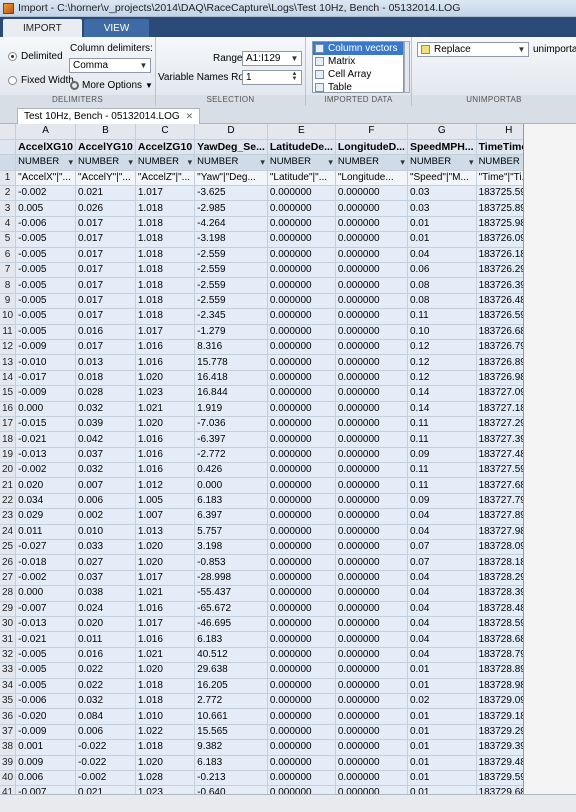 This screenshot has height=812, width=576. Describe the element at coordinates (105, 789) in the screenshot. I see `table-cell: 0.021` at that location.